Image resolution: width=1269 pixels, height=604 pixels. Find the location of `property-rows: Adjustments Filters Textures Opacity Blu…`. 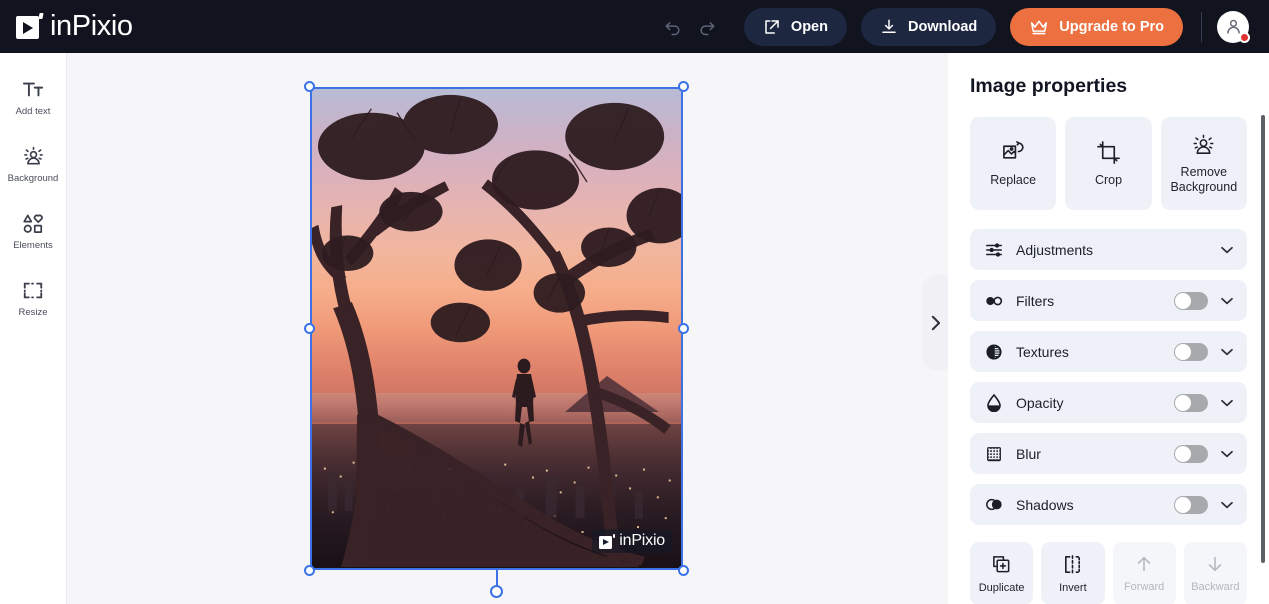

property-rows: Adjustments Filters Textures Opacity Blu… is located at coordinates (1108, 377).